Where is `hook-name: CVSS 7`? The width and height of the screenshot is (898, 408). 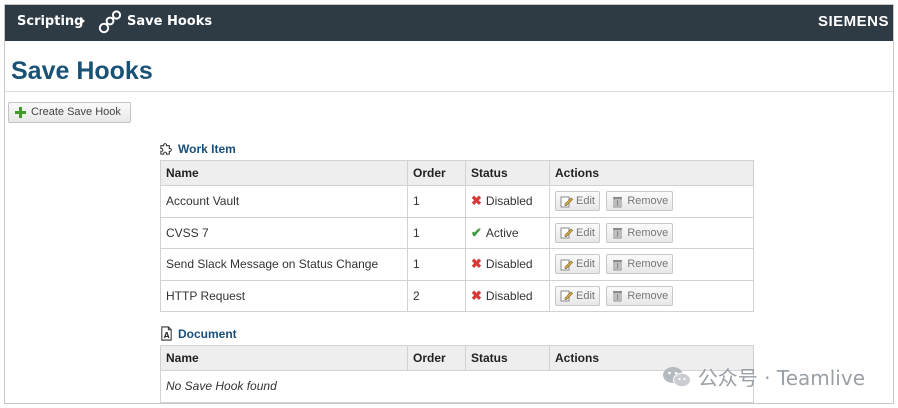 hook-name: CVSS 7 is located at coordinates (284, 232).